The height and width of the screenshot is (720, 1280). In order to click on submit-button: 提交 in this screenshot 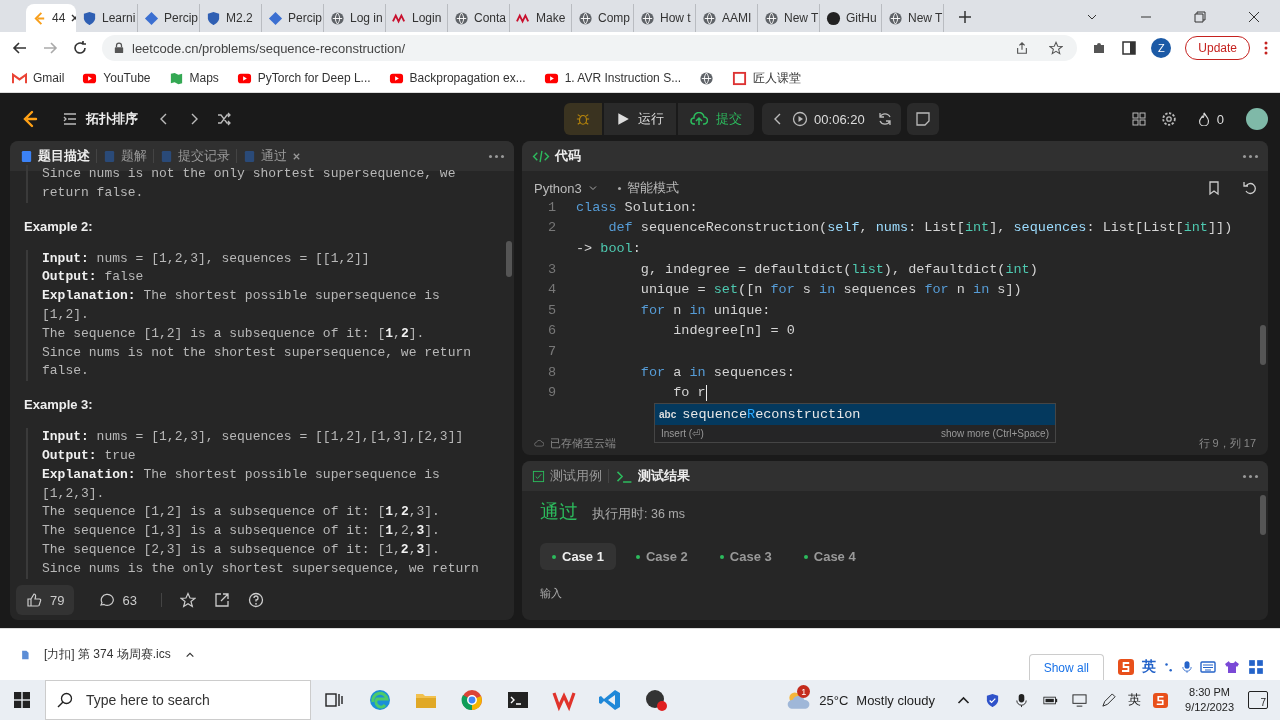, I will do `click(716, 119)`.